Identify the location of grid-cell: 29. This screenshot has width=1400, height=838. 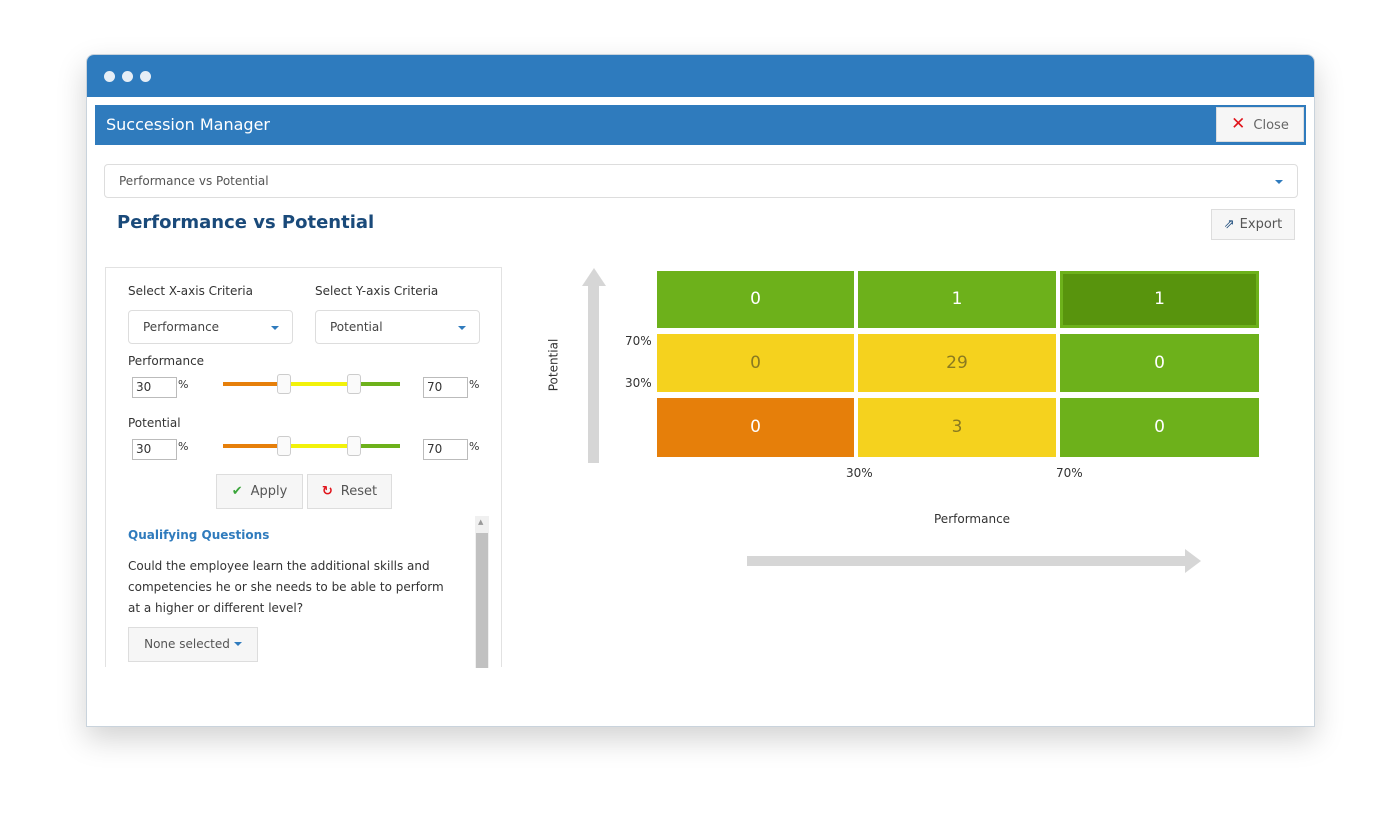
(957, 363).